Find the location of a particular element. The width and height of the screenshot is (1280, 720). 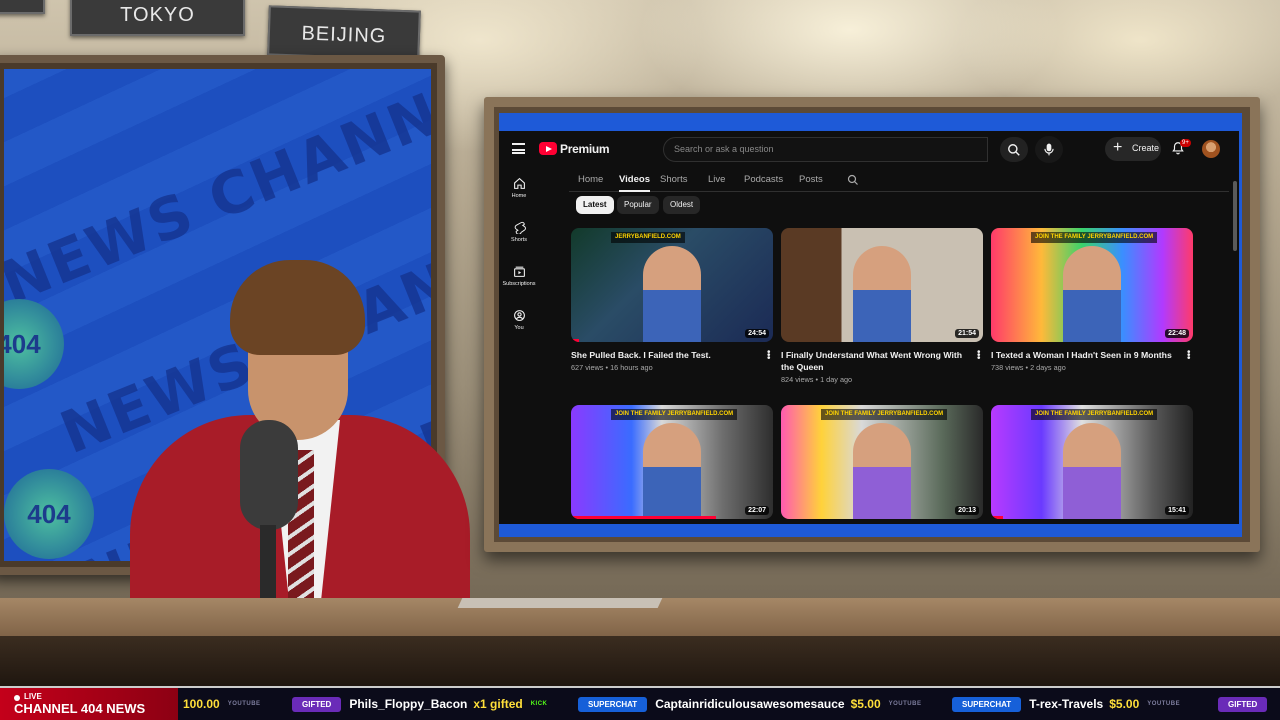

video-thumbnail: JOIN THE FAMILY JERRYBANFIELD.COM 22:07 is located at coordinates (672, 462).